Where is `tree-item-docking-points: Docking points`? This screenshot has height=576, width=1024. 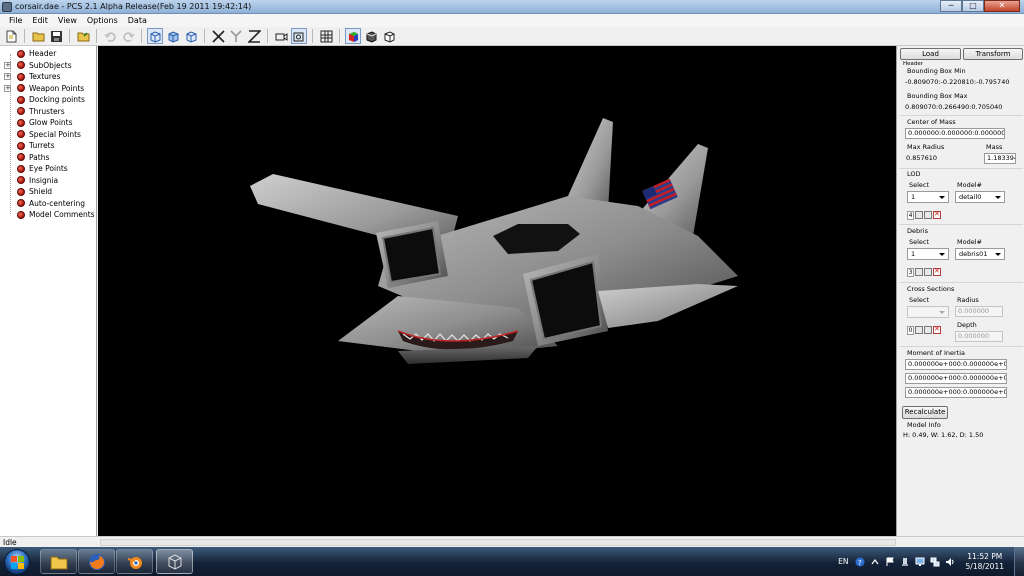
tree-item-docking-points: Docking points is located at coordinates (48, 100).